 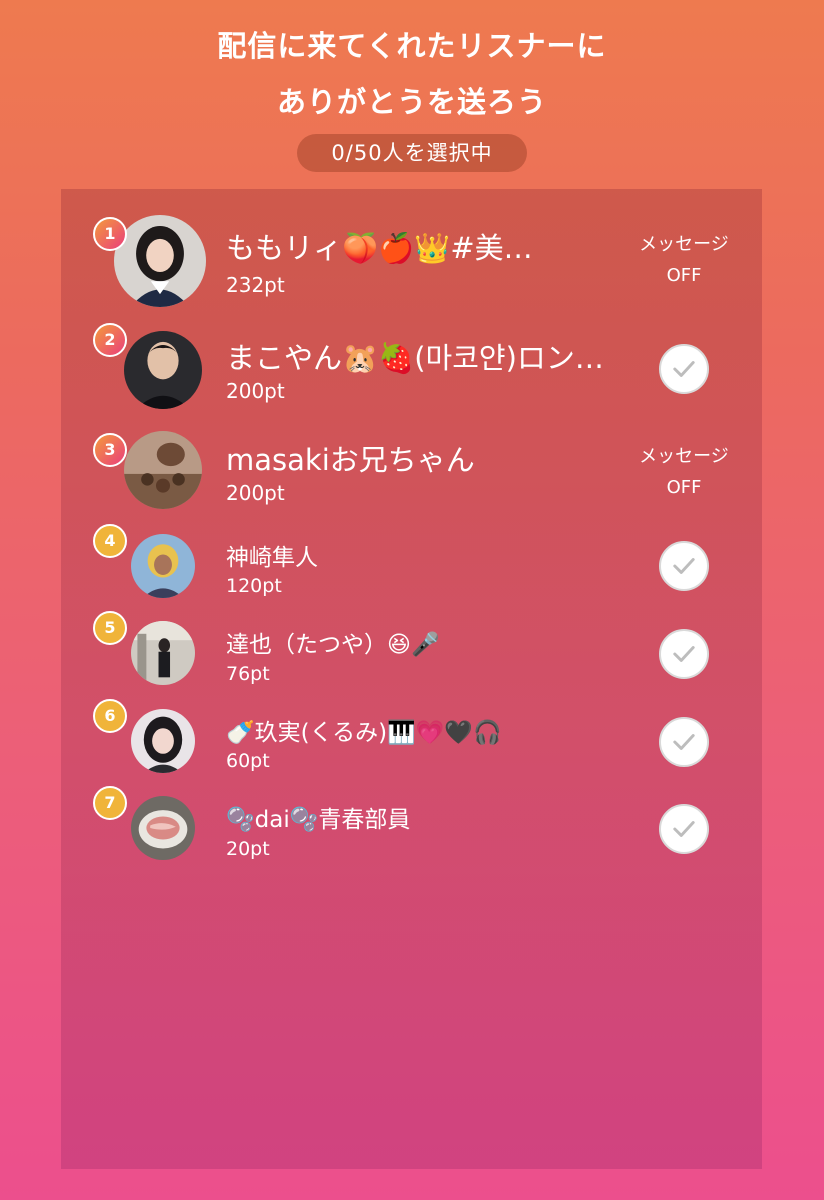 I want to click on listener-row: 7 🫧dai🫧青春部員 20pt, so click(x=411, y=826).